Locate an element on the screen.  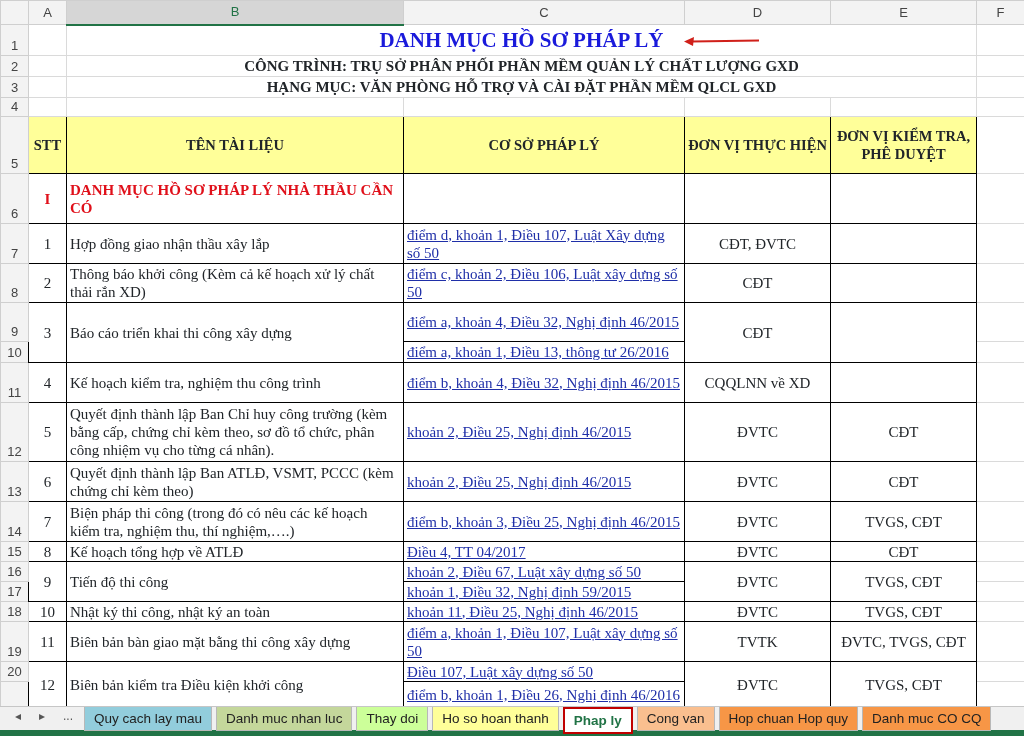
row-header: 13 is located at coordinates (14, 481).